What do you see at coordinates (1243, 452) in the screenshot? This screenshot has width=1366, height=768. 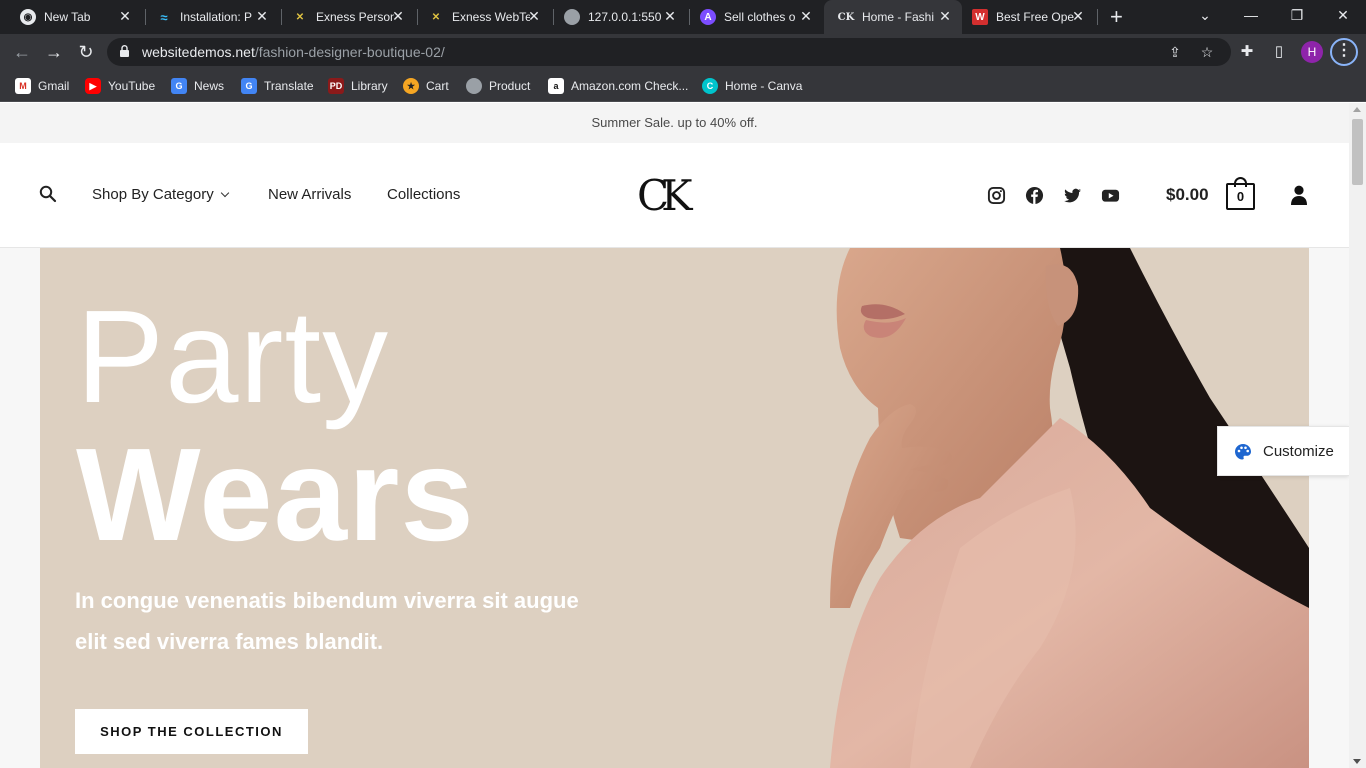 I see `palette-icon` at bounding box center [1243, 452].